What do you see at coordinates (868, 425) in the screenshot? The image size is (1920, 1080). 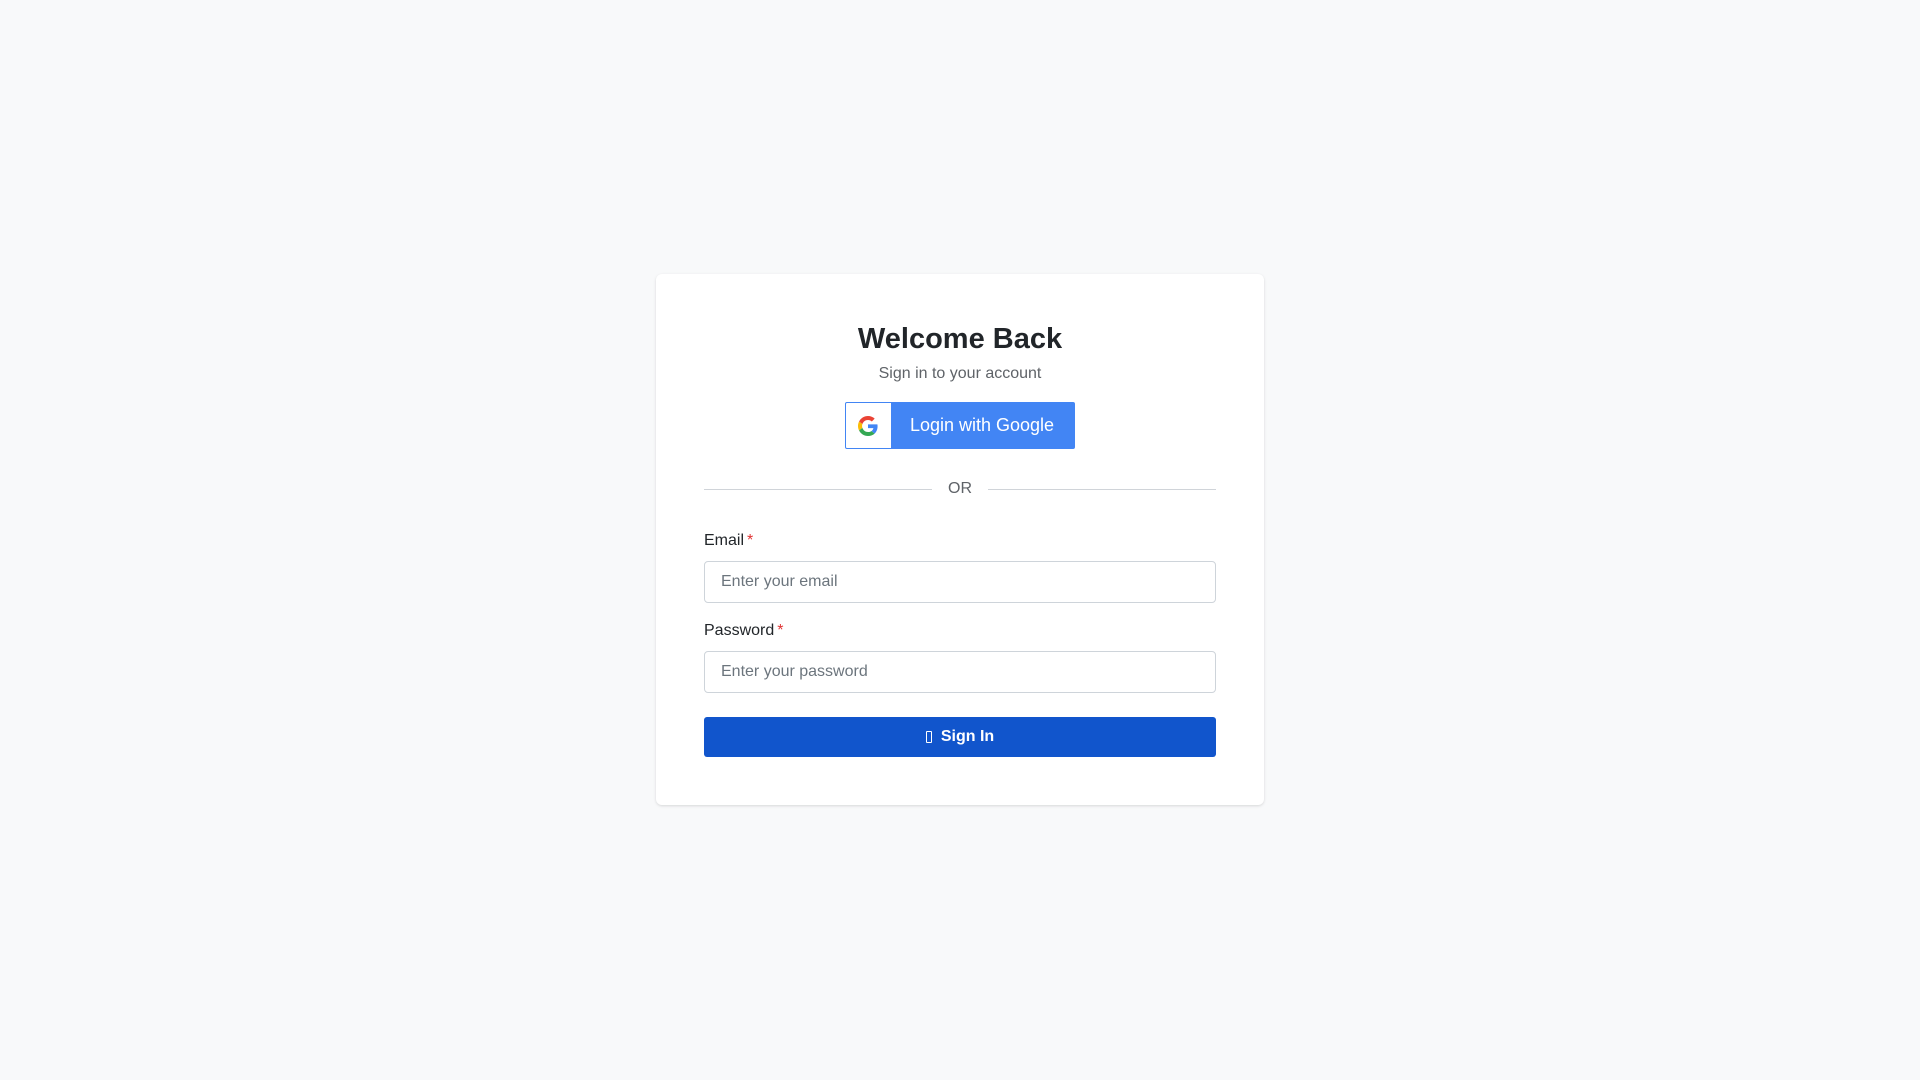 I see `google-g-icon` at bounding box center [868, 425].